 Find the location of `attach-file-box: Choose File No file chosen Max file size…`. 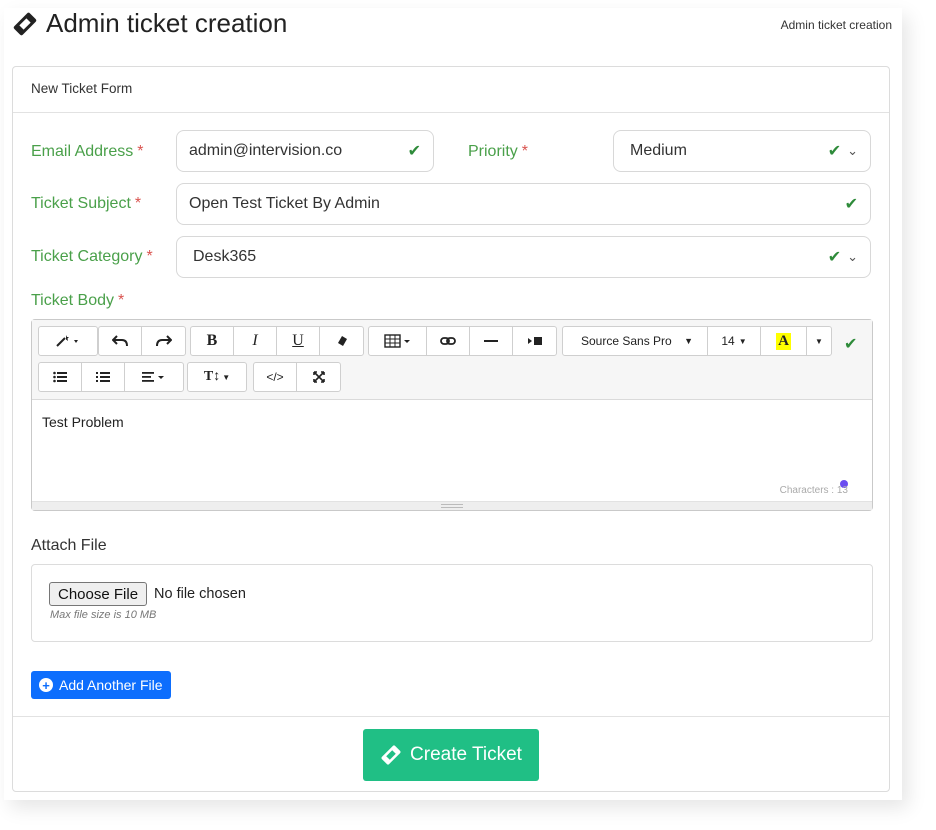

attach-file-box: Choose File No file chosen Max file size… is located at coordinates (452, 603).